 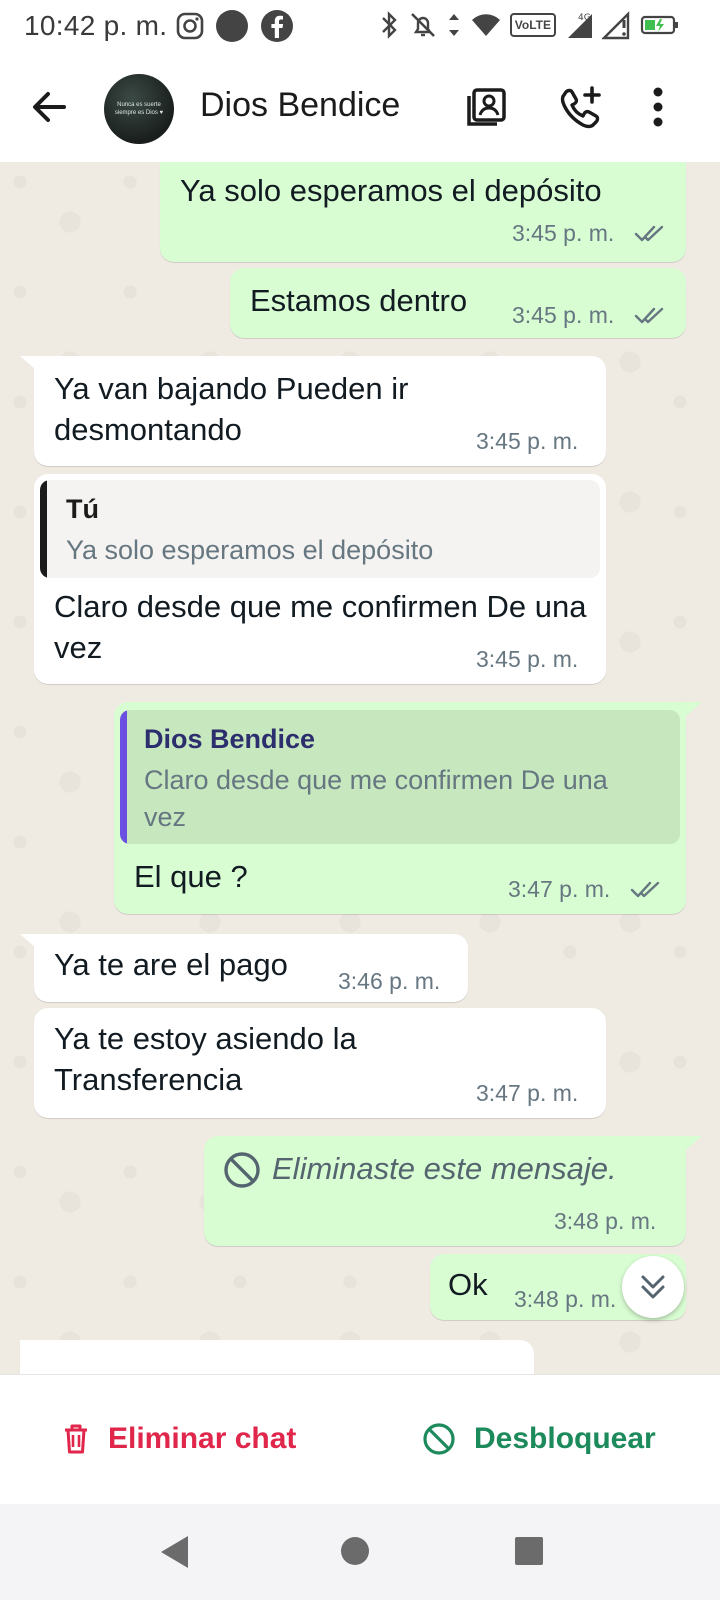 I want to click on instagram-icon, so click(x=190, y=26).